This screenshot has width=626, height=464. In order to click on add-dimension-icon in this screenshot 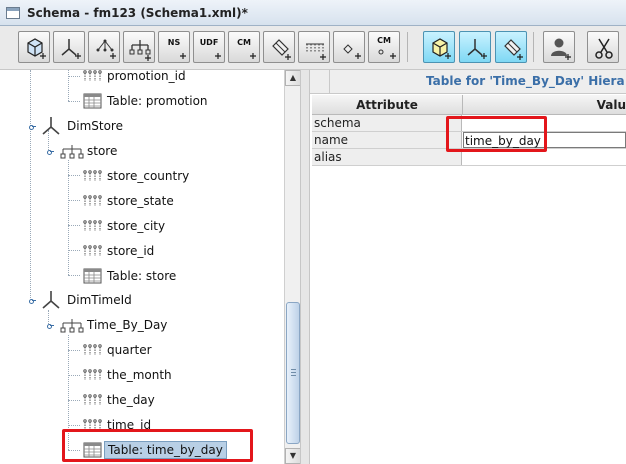, I will do `click(71, 49)`.